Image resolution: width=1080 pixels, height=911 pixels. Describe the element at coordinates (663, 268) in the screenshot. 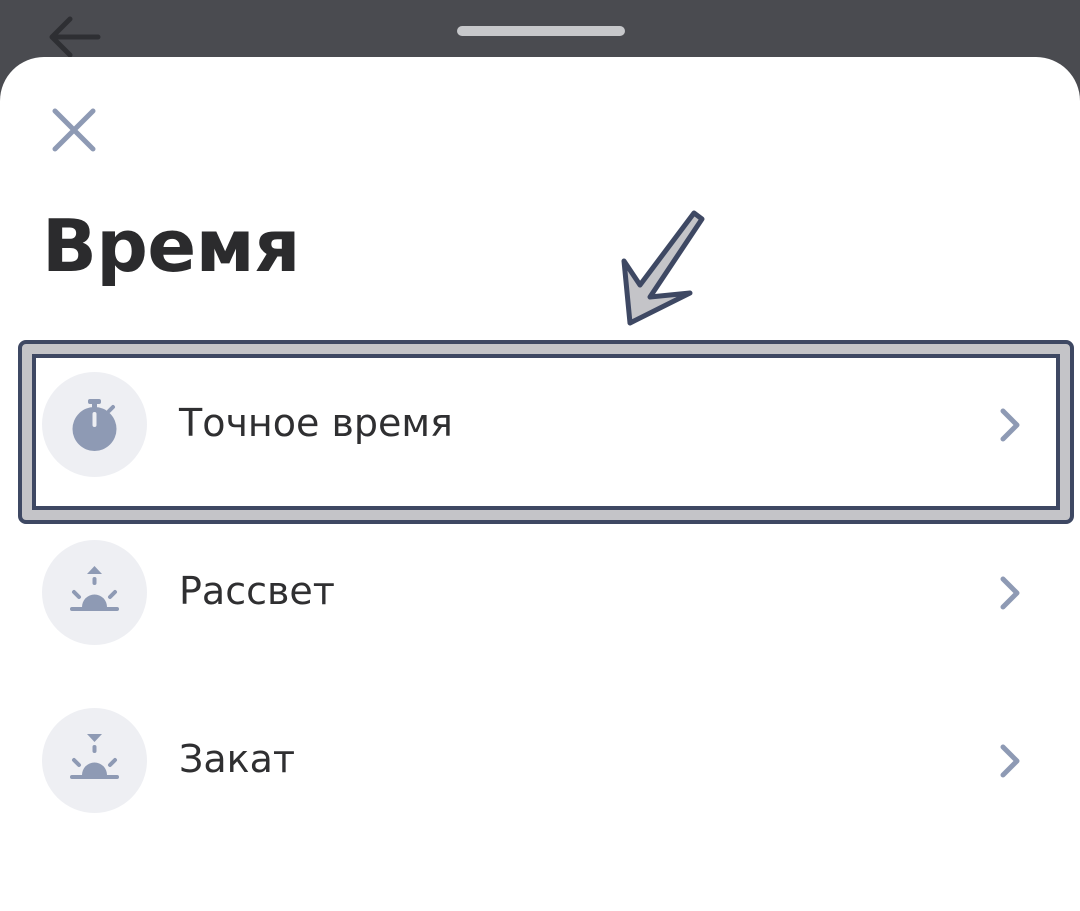

I see `pointer-arrow-icon` at that location.